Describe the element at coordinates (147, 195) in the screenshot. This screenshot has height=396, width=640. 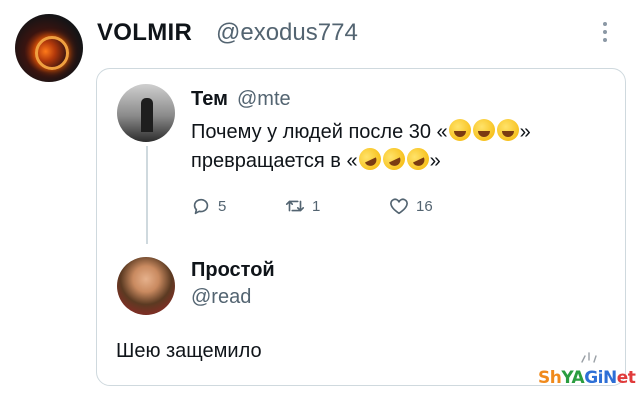
I see `thread-line` at that location.